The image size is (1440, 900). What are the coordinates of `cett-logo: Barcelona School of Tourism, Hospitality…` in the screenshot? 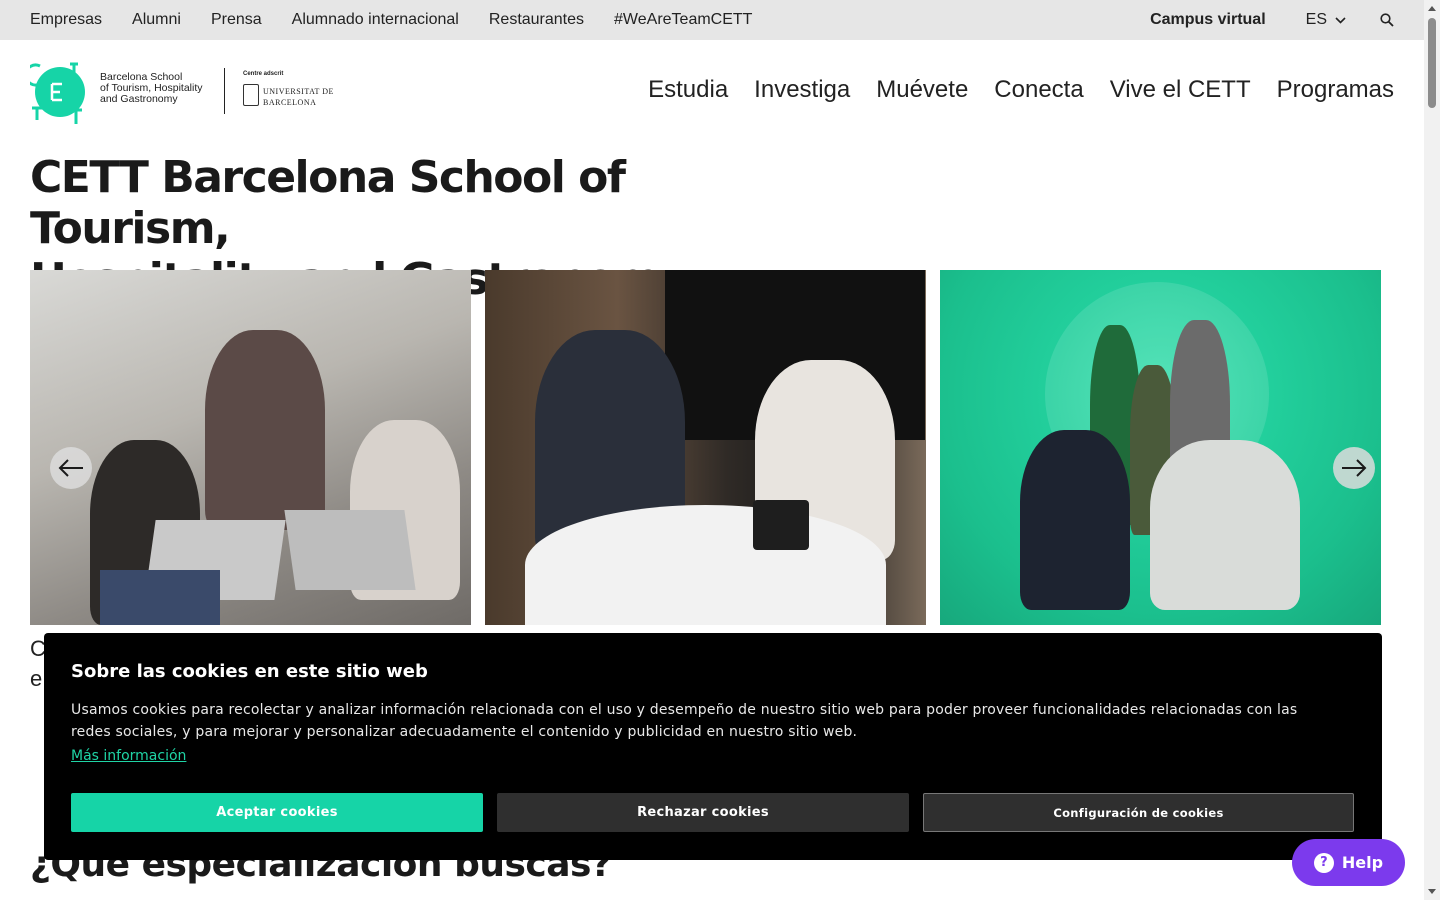 It's located at (185, 94).